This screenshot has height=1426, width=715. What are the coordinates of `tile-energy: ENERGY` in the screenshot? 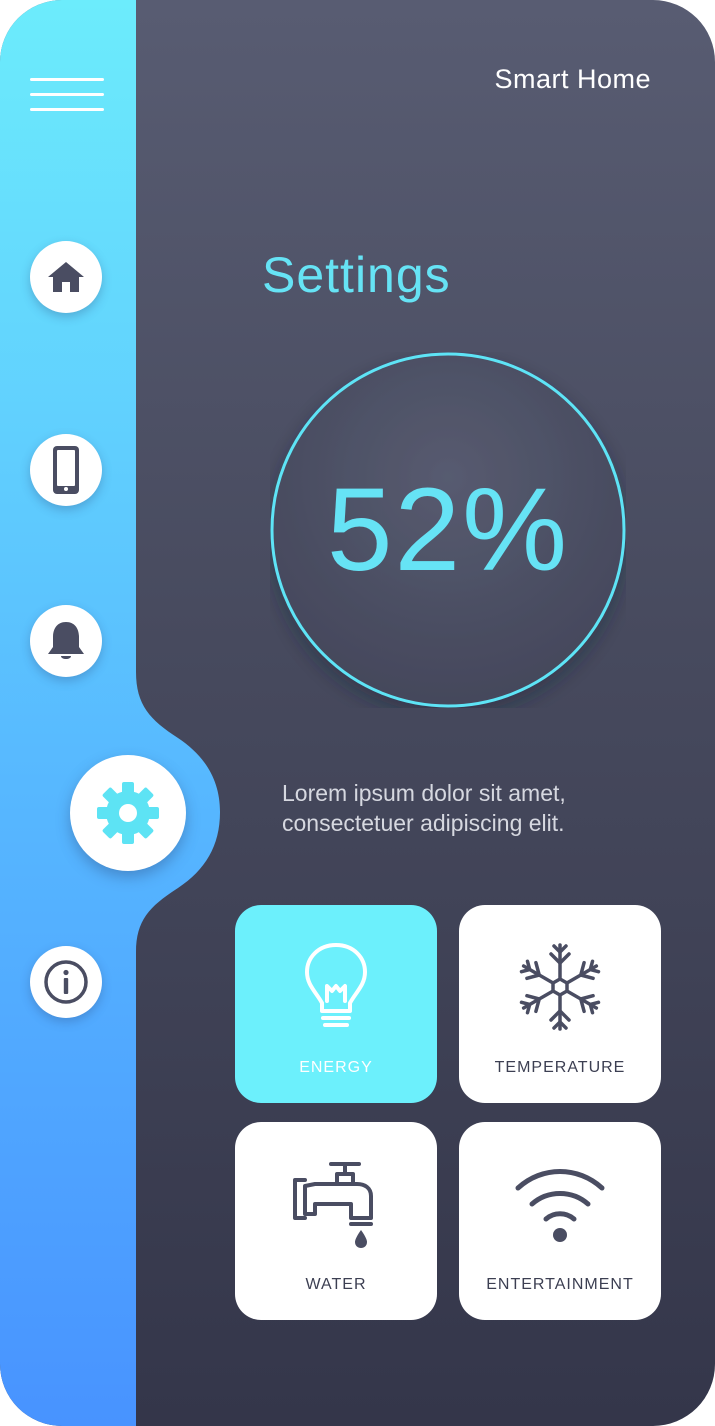 It's located at (336, 1004).